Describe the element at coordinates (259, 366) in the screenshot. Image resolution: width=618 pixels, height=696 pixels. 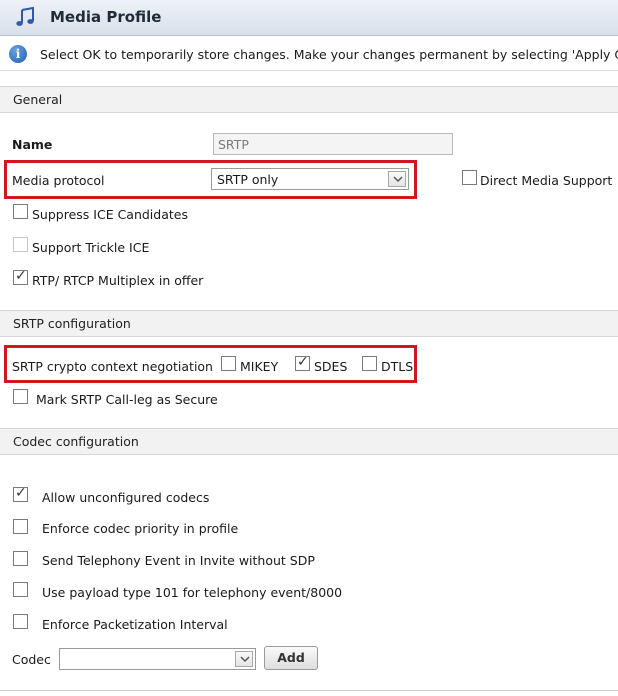
I see `mikey-label: MIKEY` at that location.